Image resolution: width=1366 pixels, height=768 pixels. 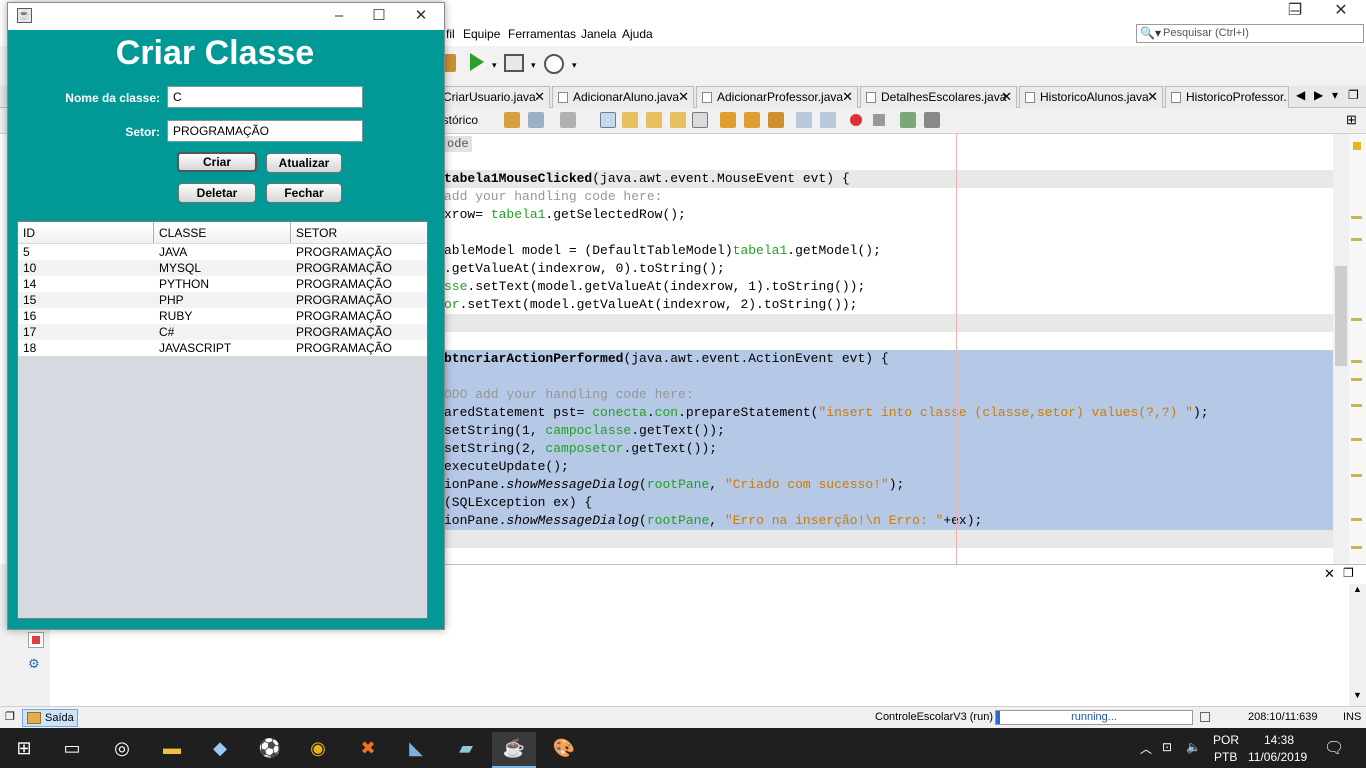 I want to click on tab-criarusuario: CriarUsuario.java ✕, so click(x=490, y=97).